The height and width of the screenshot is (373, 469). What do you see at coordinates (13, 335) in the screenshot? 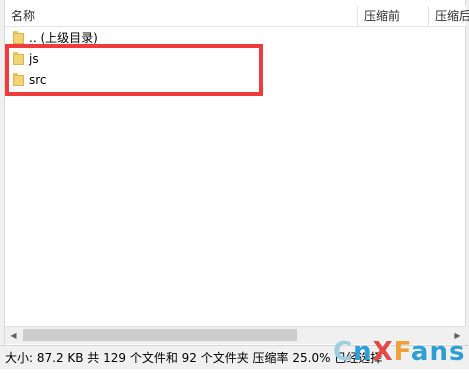
I see `scroll-left-icon: ◀` at bounding box center [13, 335].